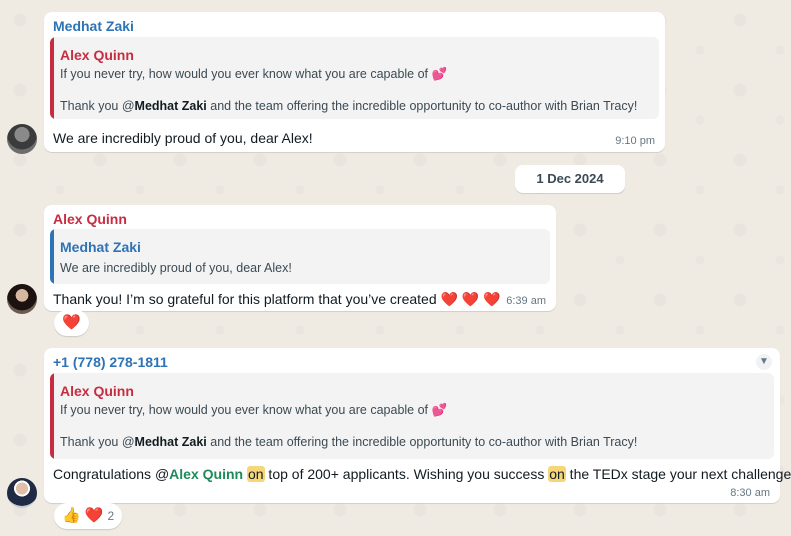 The image size is (791, 536). What do you see at coordinates (206, 474) in the screenshot?
I see `mention: Alex Quinn` at bounding box center [206, 474].